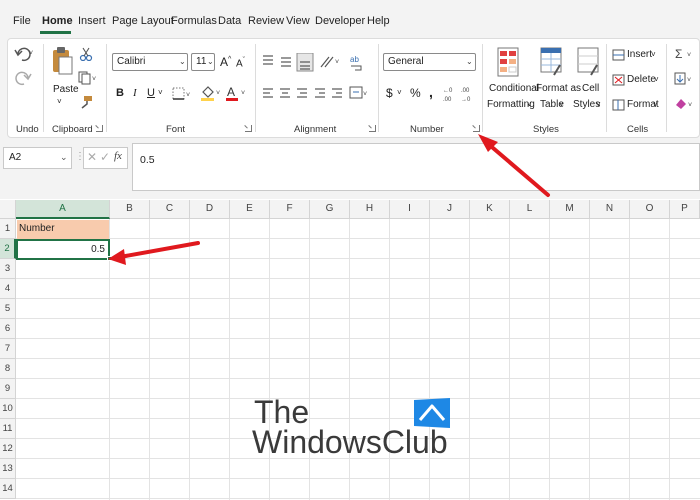  What do you see at coordinates (514, 165) in the screenshot?
I see `arrow-to-number-launcher` at bounding box center [514, 165].